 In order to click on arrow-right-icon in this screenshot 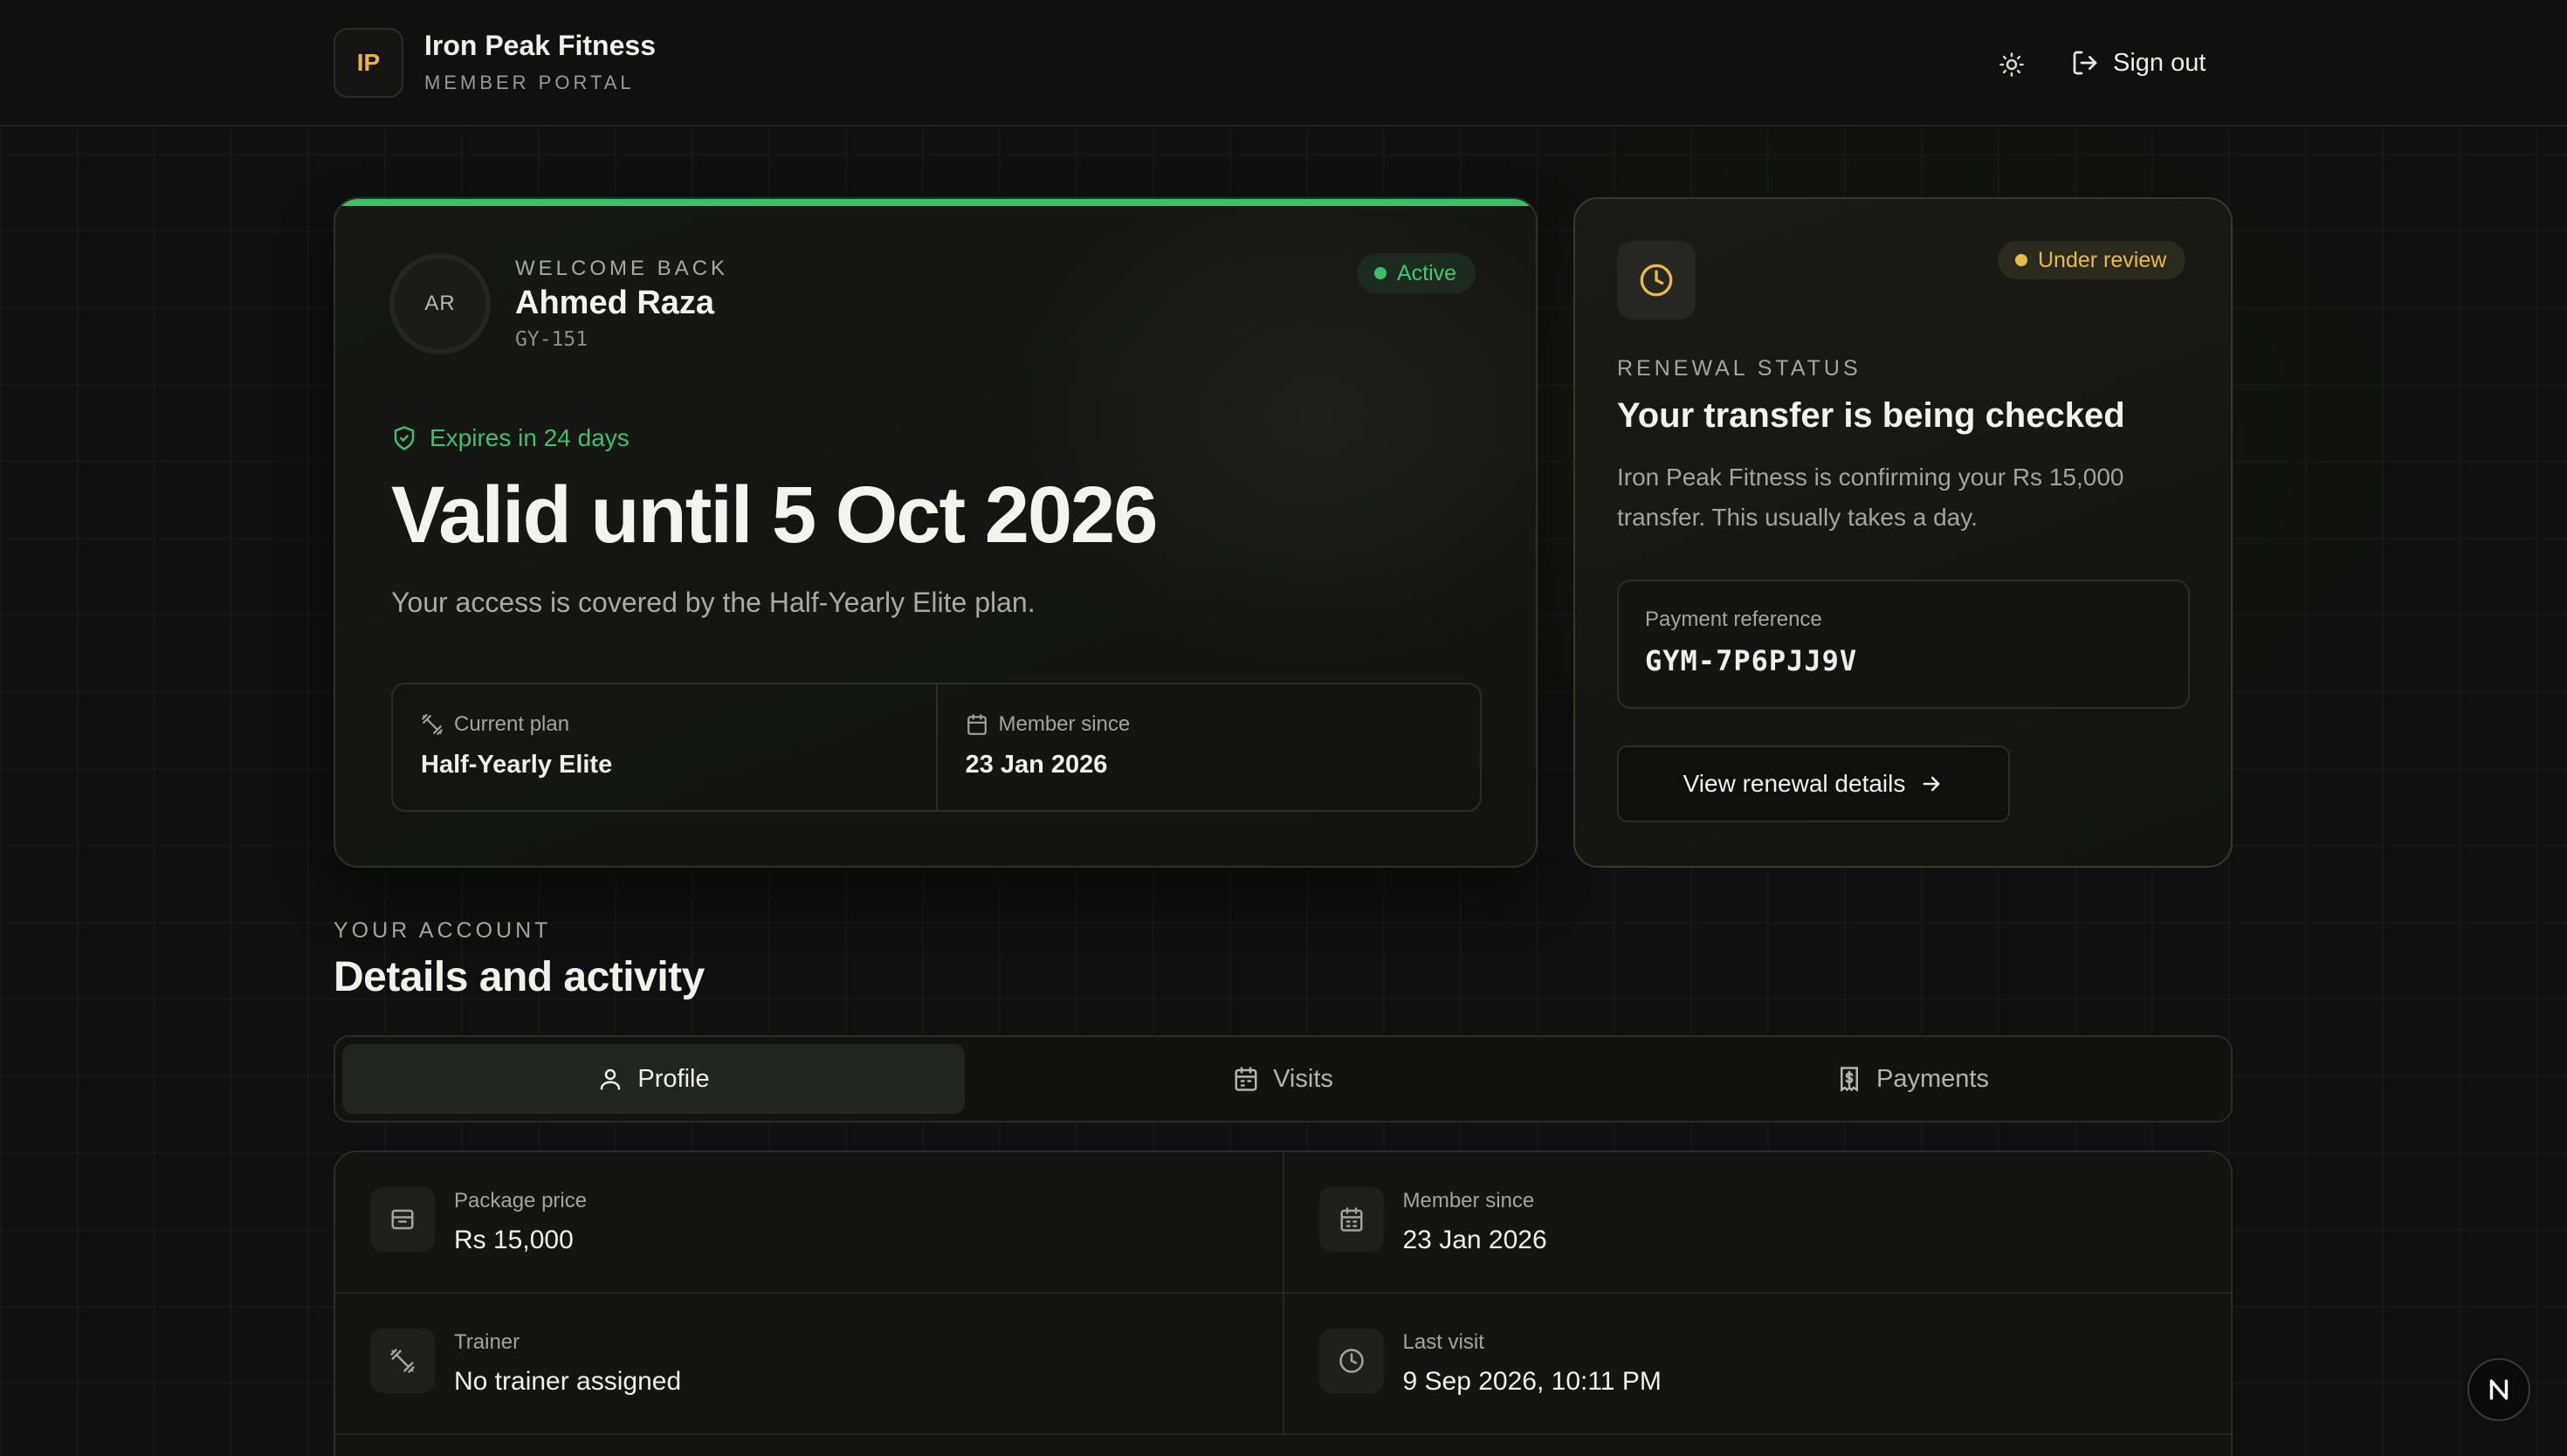, I will do `click(1931, 784)`.